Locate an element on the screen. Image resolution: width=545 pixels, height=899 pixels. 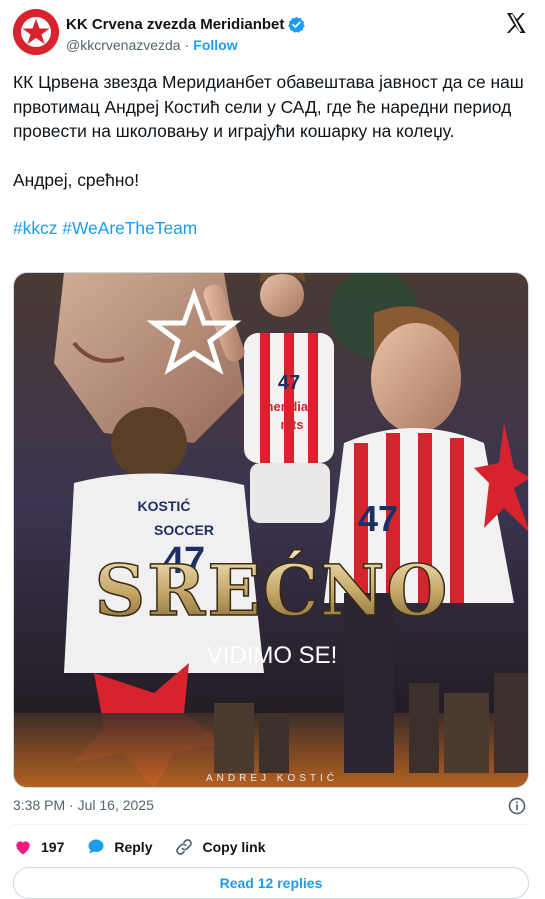
credit: ANDREJ KOSTIĆ is located at coordinates (272, 777).